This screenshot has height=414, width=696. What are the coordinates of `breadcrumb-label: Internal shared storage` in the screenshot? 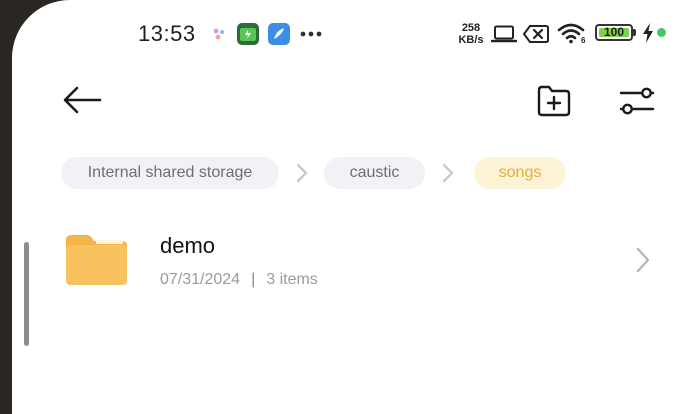 It's located at (170, 172).